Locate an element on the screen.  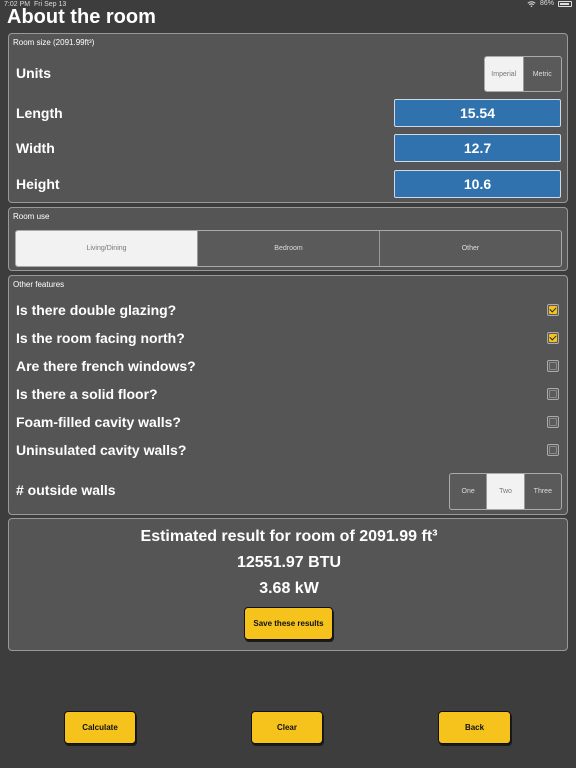
height-field: 10.6 is located at coordinates (477, 184).